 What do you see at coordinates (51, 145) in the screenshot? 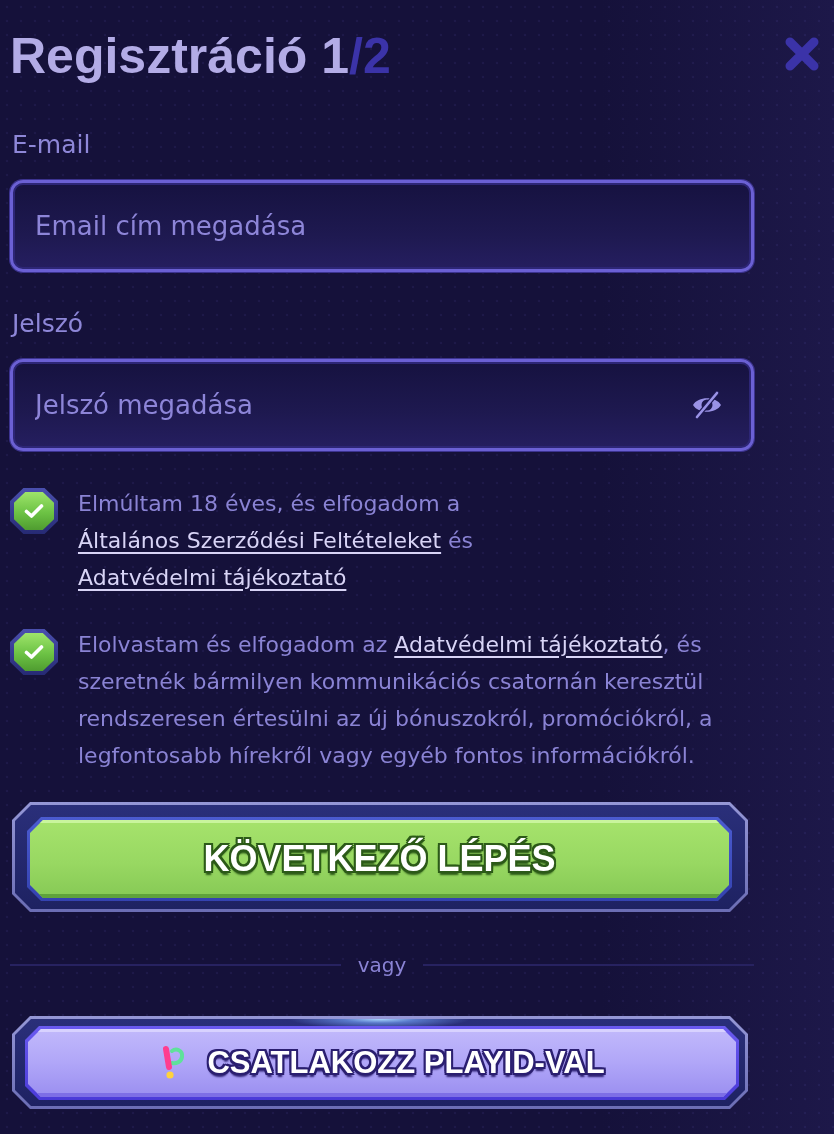
I see `field-label: E-mail` at bounding box center [51, 145].